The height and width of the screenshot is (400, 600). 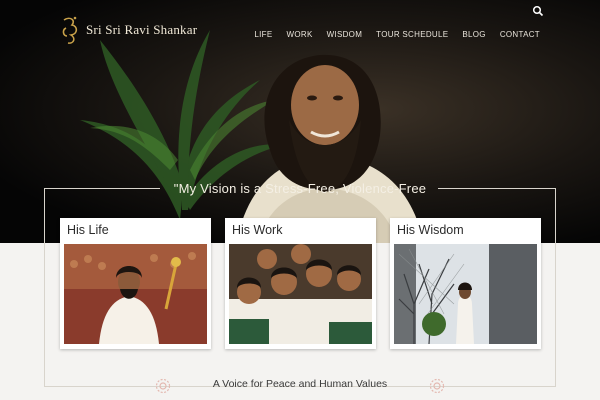 What do you see at coordinates (538, 11) in the screenshot?
I see `search-icon` at bounding box center [538, 11].